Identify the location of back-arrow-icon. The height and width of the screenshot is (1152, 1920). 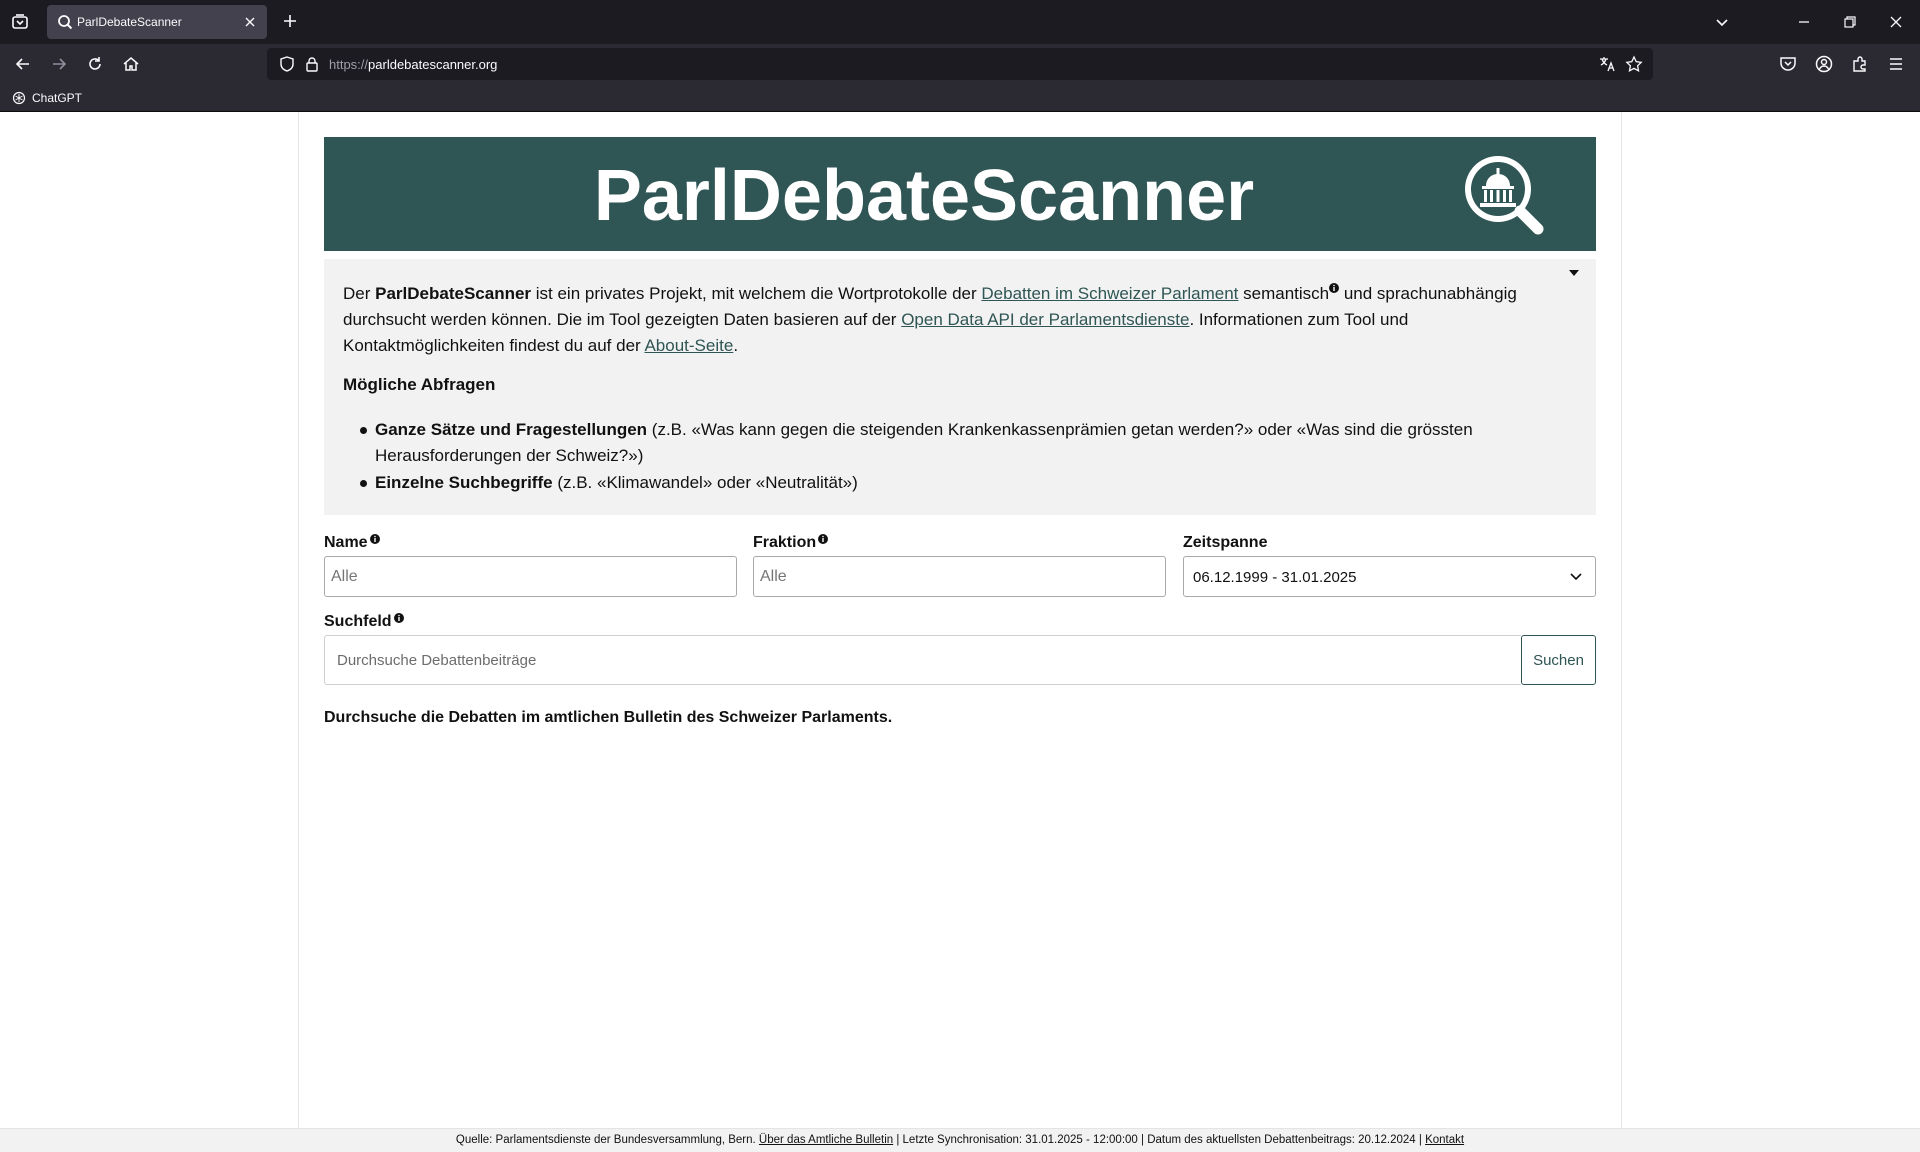
(23, 64).